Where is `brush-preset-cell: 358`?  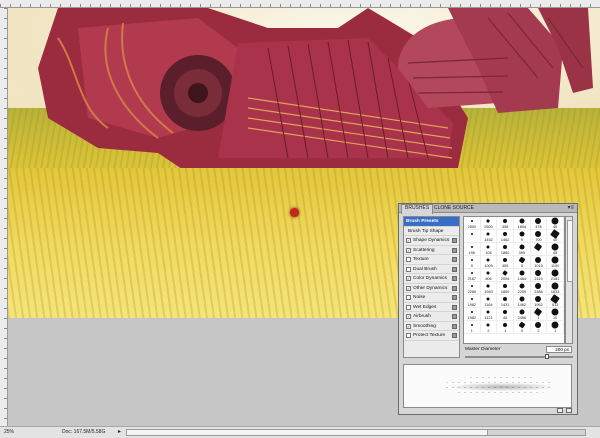
brush-preset-cell: 358 is located at coordinates (505, 223).